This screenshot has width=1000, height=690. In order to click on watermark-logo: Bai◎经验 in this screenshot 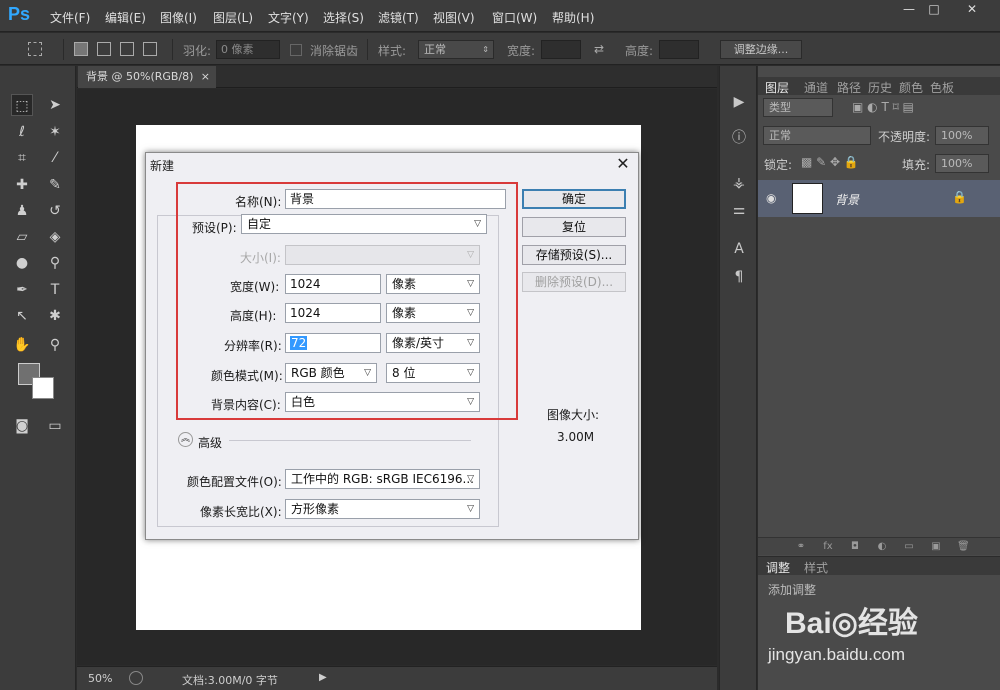, I will do `click(851, 623)`.